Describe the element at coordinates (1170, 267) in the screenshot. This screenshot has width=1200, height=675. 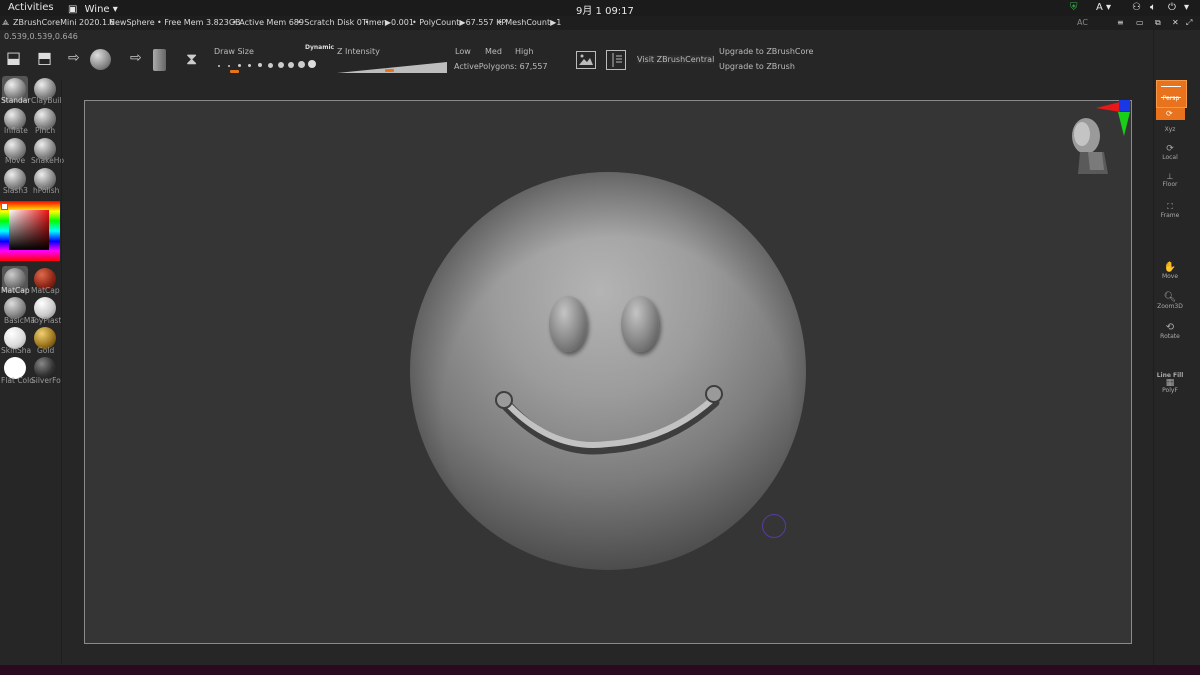
I see `hand-icon: ✋` at that location.